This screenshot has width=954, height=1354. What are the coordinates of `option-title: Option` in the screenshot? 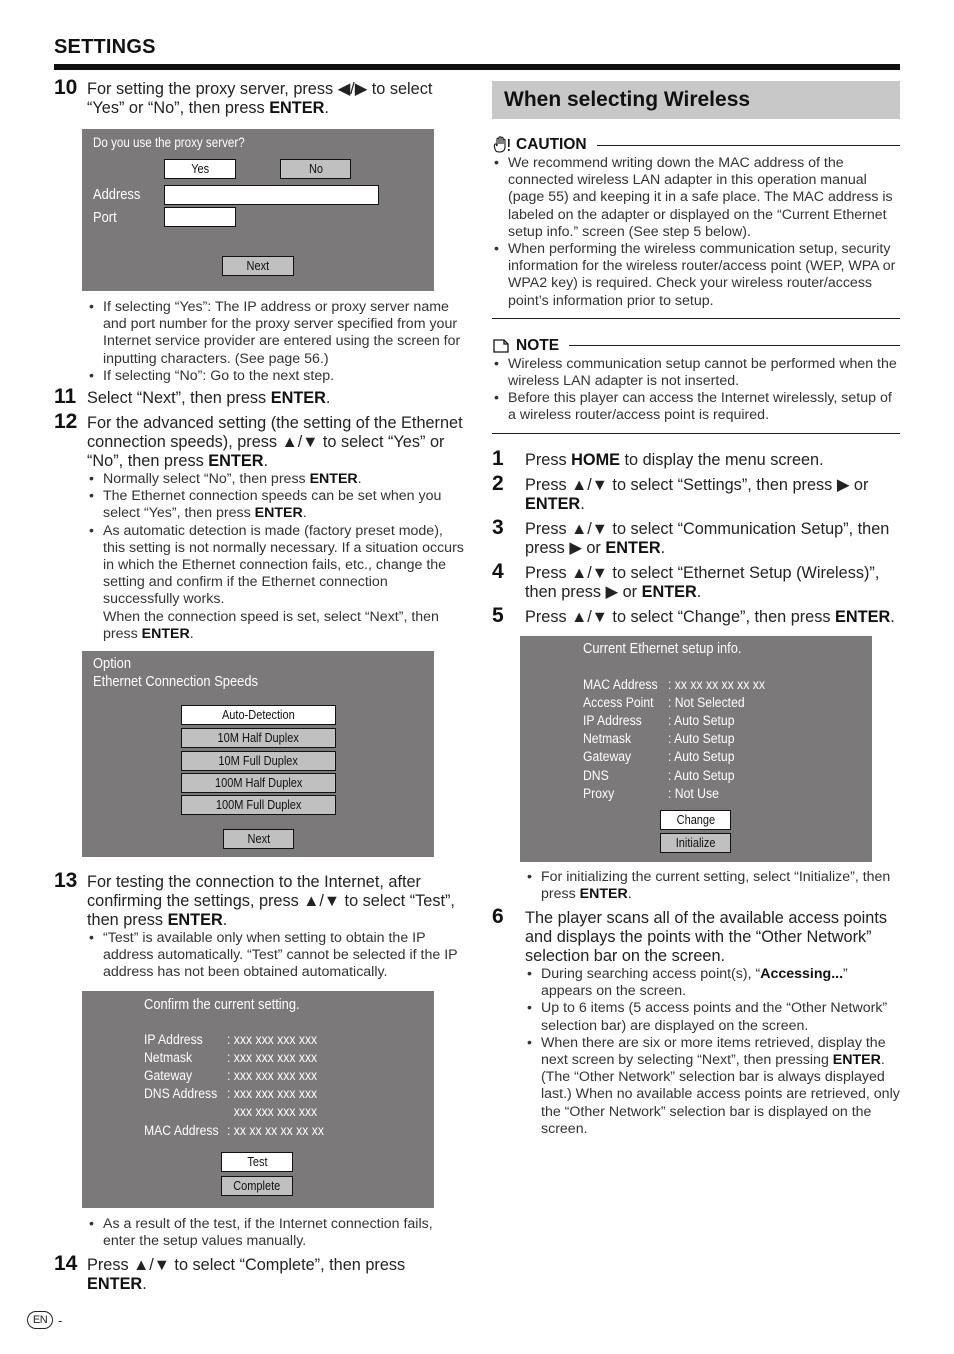 It's located at (112, 664).